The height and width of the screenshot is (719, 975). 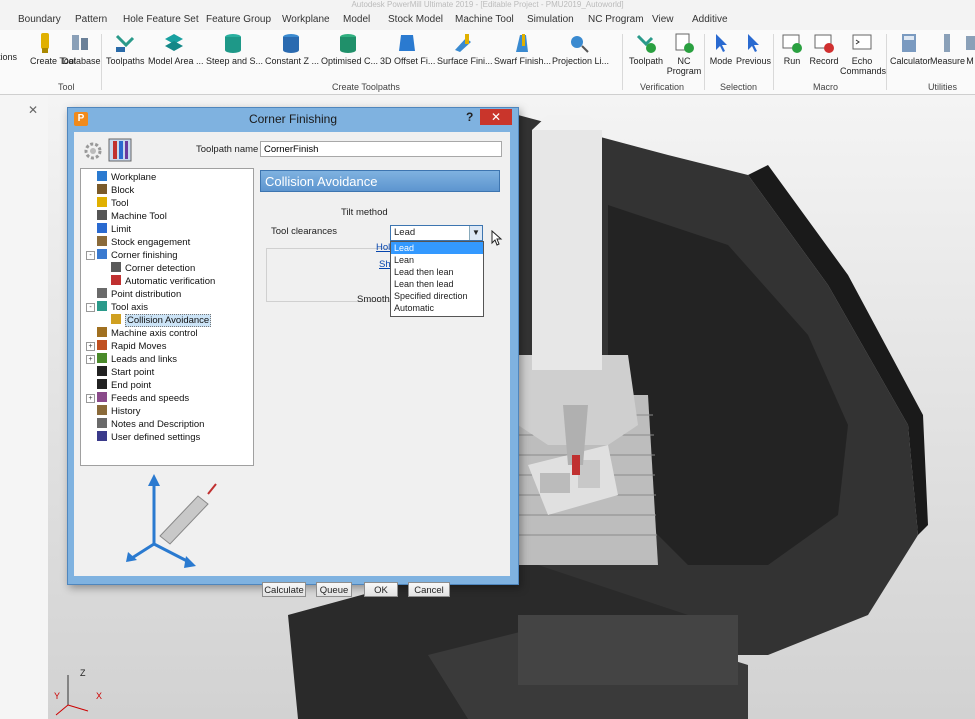 What do you see at coordinates (137, 359) in the screenshot?
I see `tree-item: Leads and links` at bounding box center [137, 359].